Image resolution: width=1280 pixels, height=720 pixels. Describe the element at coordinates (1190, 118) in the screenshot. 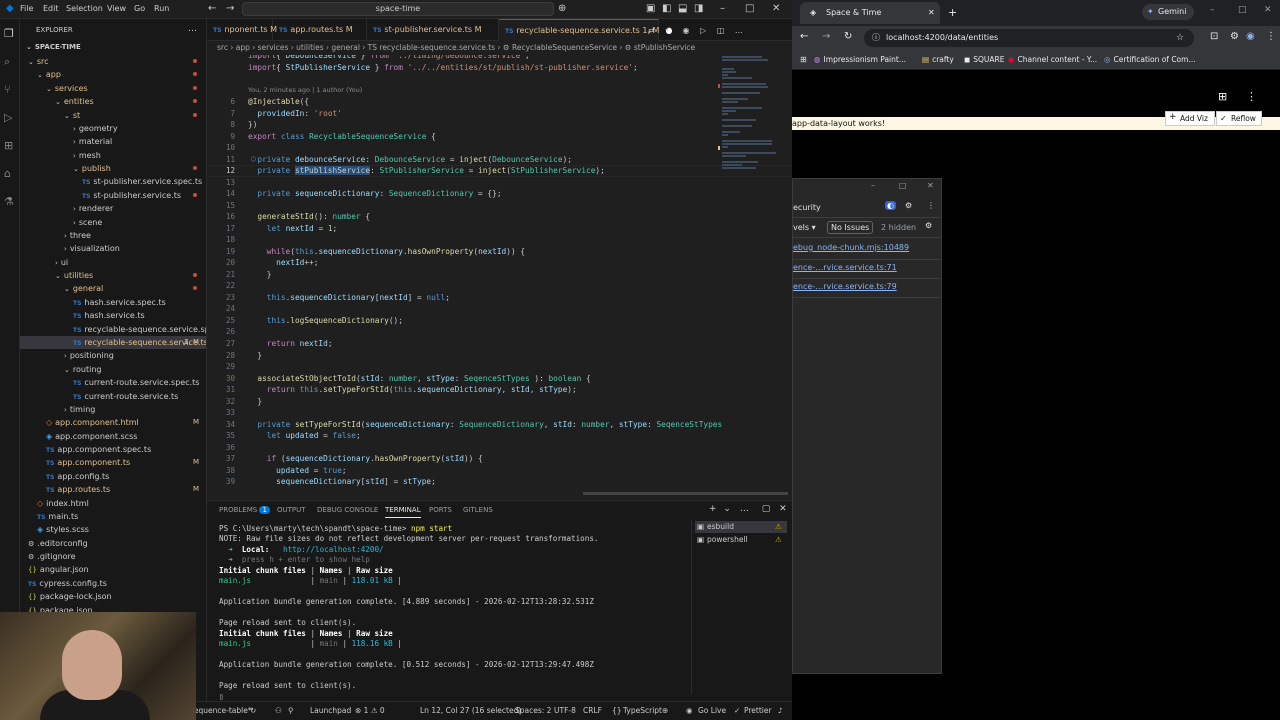

I see `add-viz-button: + Add Viz` at that location.